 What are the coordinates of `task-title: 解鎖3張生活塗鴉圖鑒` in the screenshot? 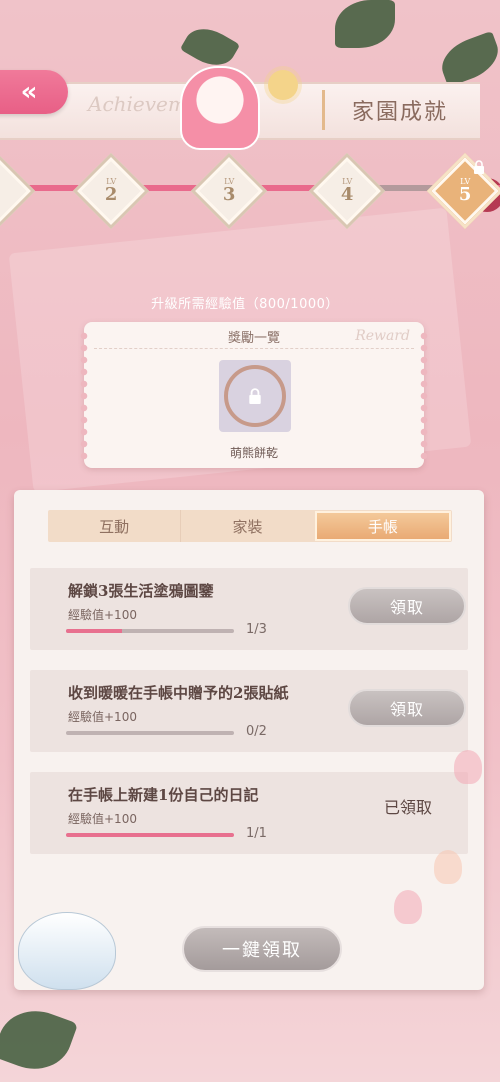 It's located at (141, 591).